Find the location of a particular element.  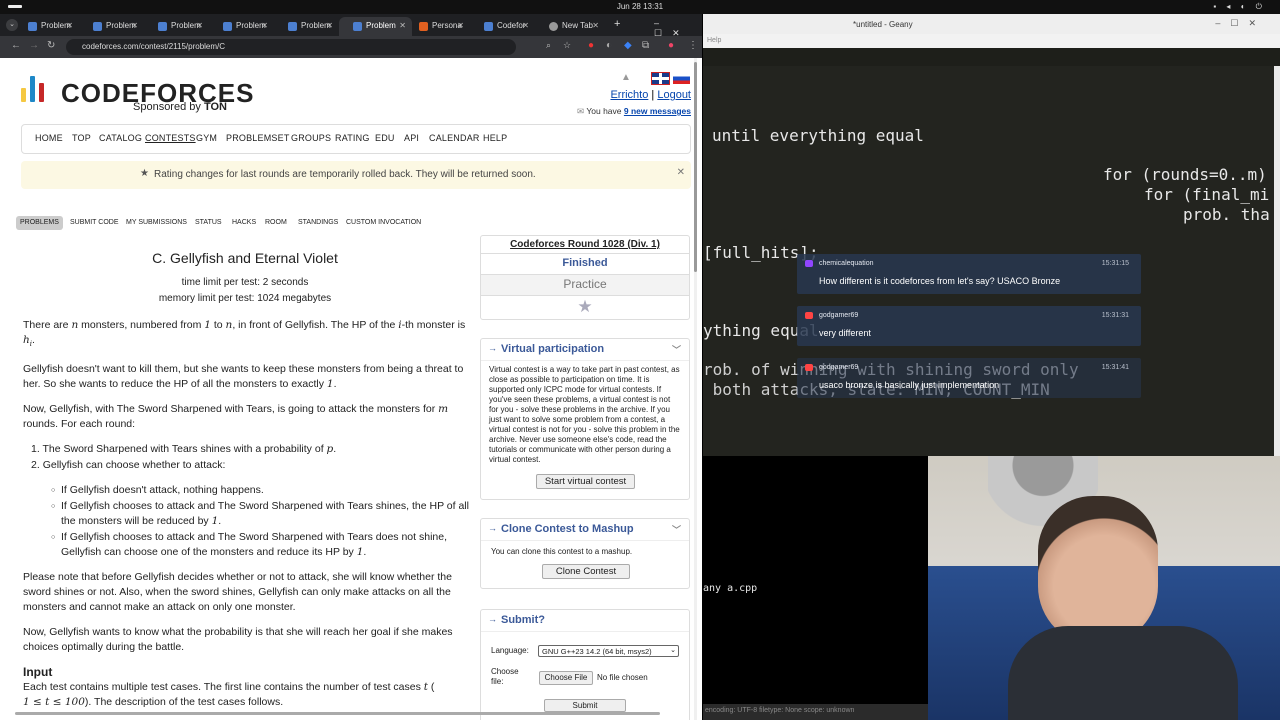

favourite-star-icon: ★ is located at coordinates (585, 306).